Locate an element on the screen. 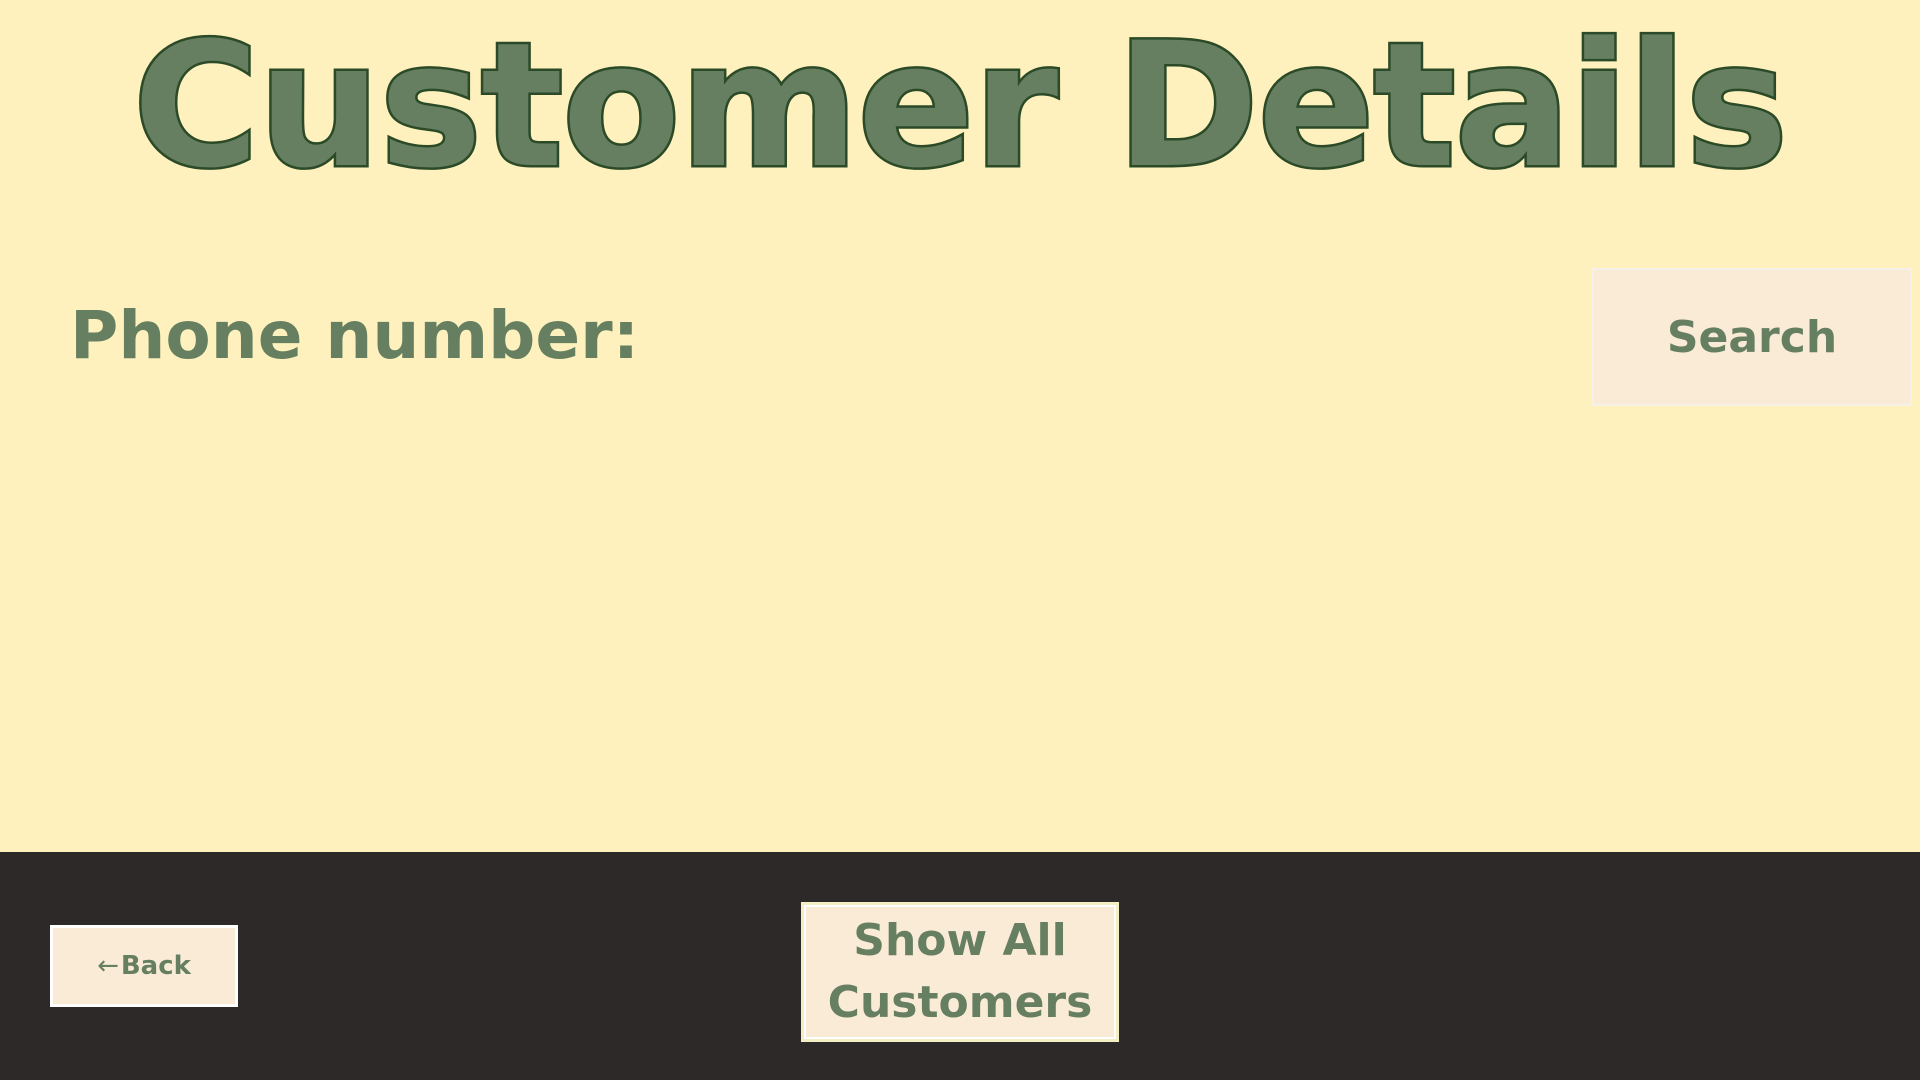 Image resolution: width=1920 pixels, height=1080 pixels. show-all-customers-label: Show All Customers is located at coordinates (960, 971).